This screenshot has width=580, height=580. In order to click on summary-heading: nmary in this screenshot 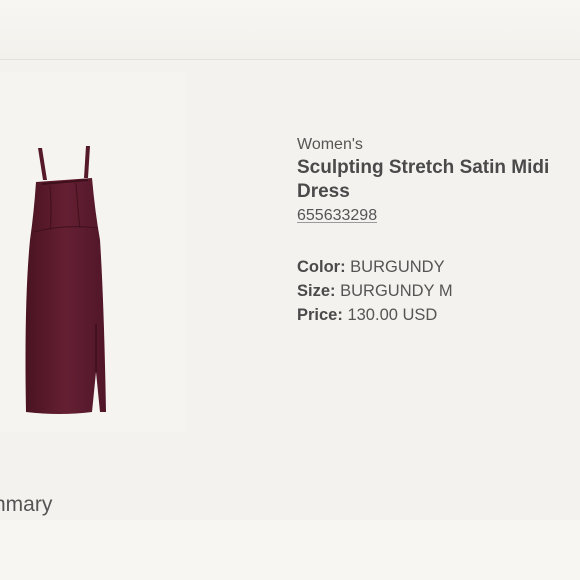, I will do `click(26, 504)`.